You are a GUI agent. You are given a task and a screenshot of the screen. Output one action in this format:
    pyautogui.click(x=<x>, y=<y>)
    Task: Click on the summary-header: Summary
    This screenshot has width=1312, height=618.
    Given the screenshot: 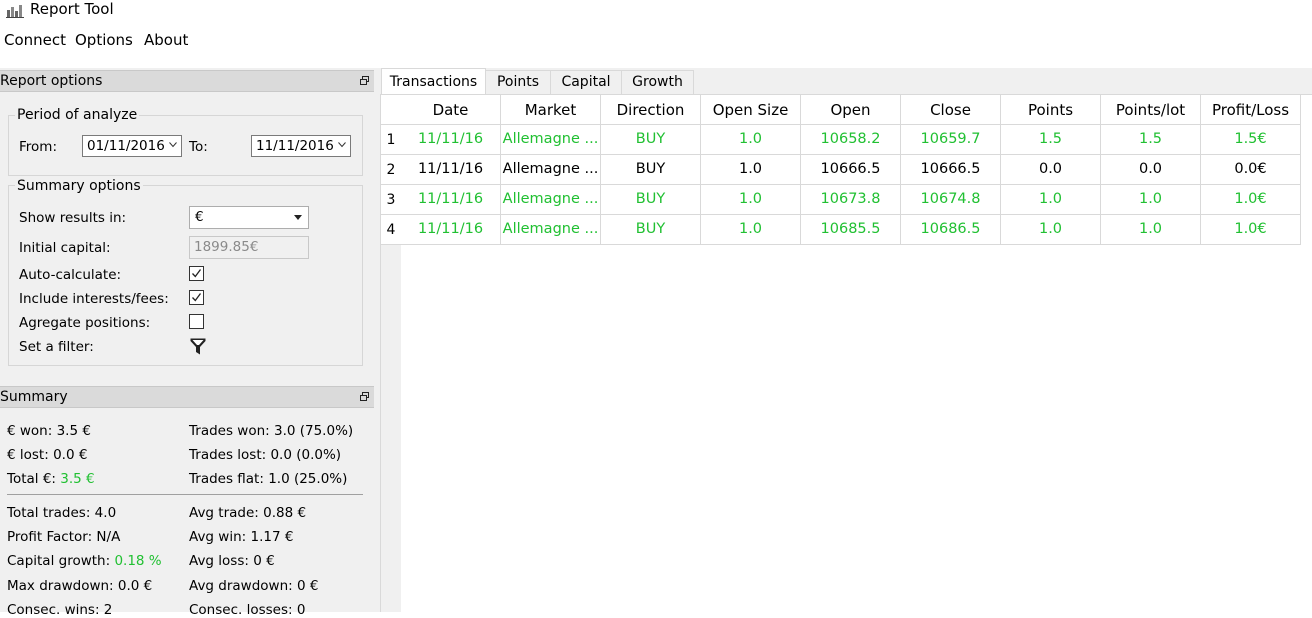 What is the action you would take?
    pyautogui.click(x=187, y=397)
    